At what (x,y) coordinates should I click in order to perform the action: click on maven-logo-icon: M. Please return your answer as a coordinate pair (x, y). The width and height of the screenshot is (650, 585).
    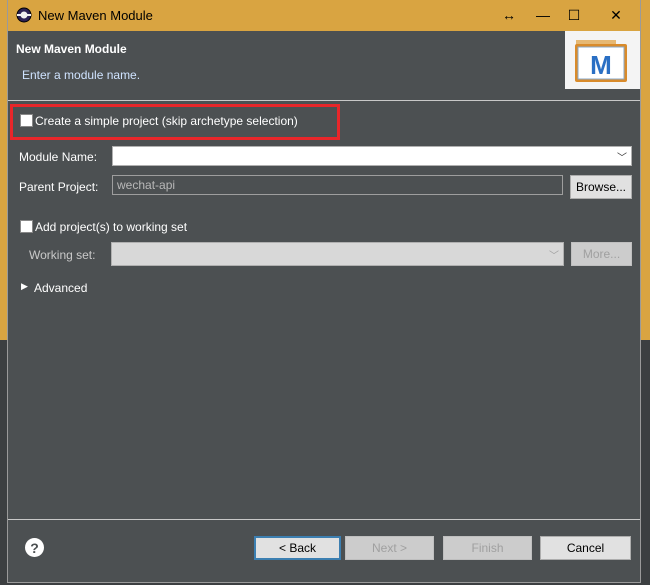
    Looking at the image, I should click on (601, 61).